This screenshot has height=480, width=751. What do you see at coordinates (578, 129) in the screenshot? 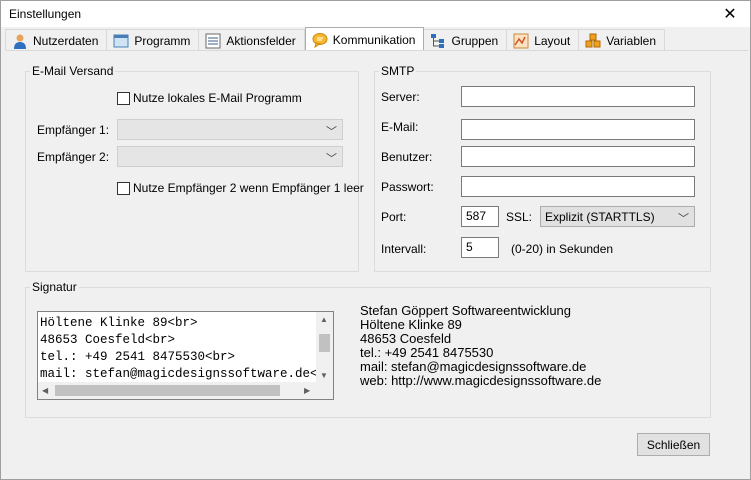
I see `smtp-email-input` at bounding box center [578, 129].